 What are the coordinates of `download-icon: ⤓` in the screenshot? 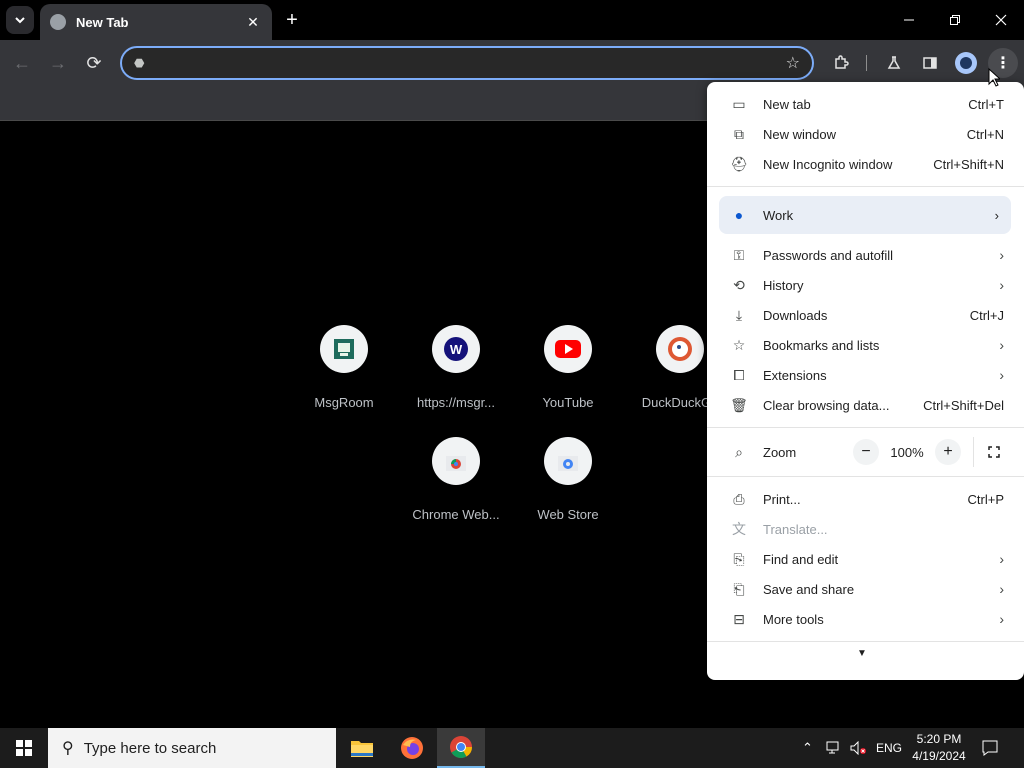 It's located at (739, 314).